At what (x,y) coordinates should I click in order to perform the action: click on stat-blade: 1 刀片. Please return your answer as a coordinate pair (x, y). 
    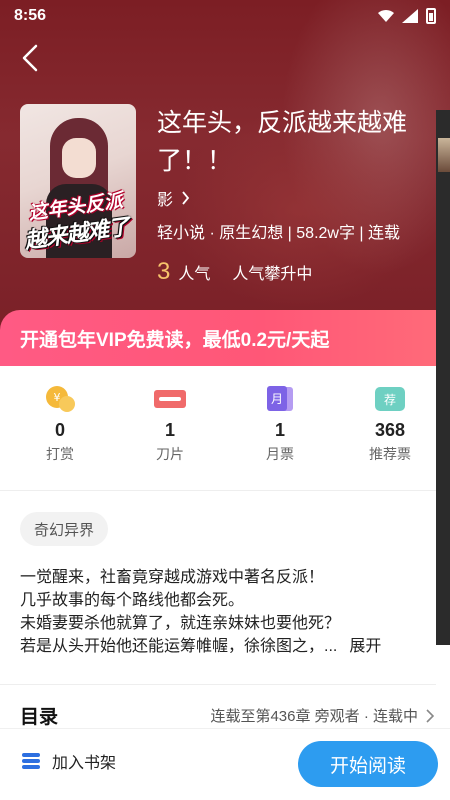
    Looking at the image, I should click on (170, 424).